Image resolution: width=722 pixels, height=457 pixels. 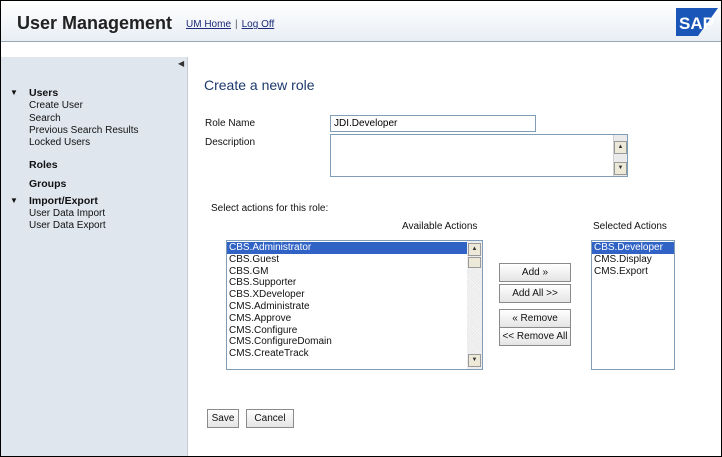 I want to click on selected-actions-options: CBS.Developer CMS.Display CMS.Export, so click(x=633, y=259).